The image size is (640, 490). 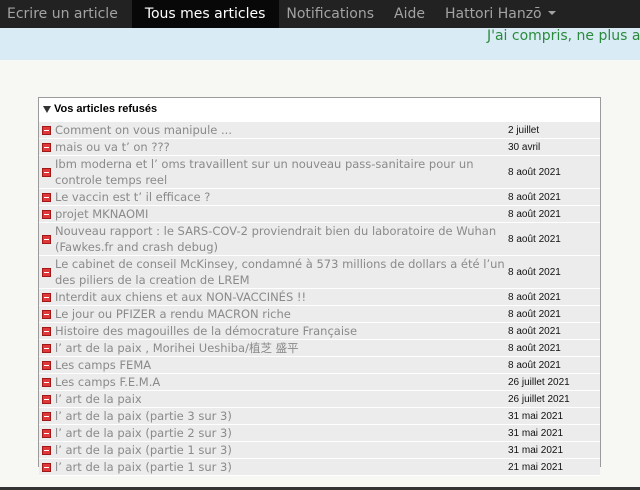 What do you see at coordinates (106, 109) in the screenshot?
I see `panel-title: Vos articles refusés` at bounding box center [106, 109].